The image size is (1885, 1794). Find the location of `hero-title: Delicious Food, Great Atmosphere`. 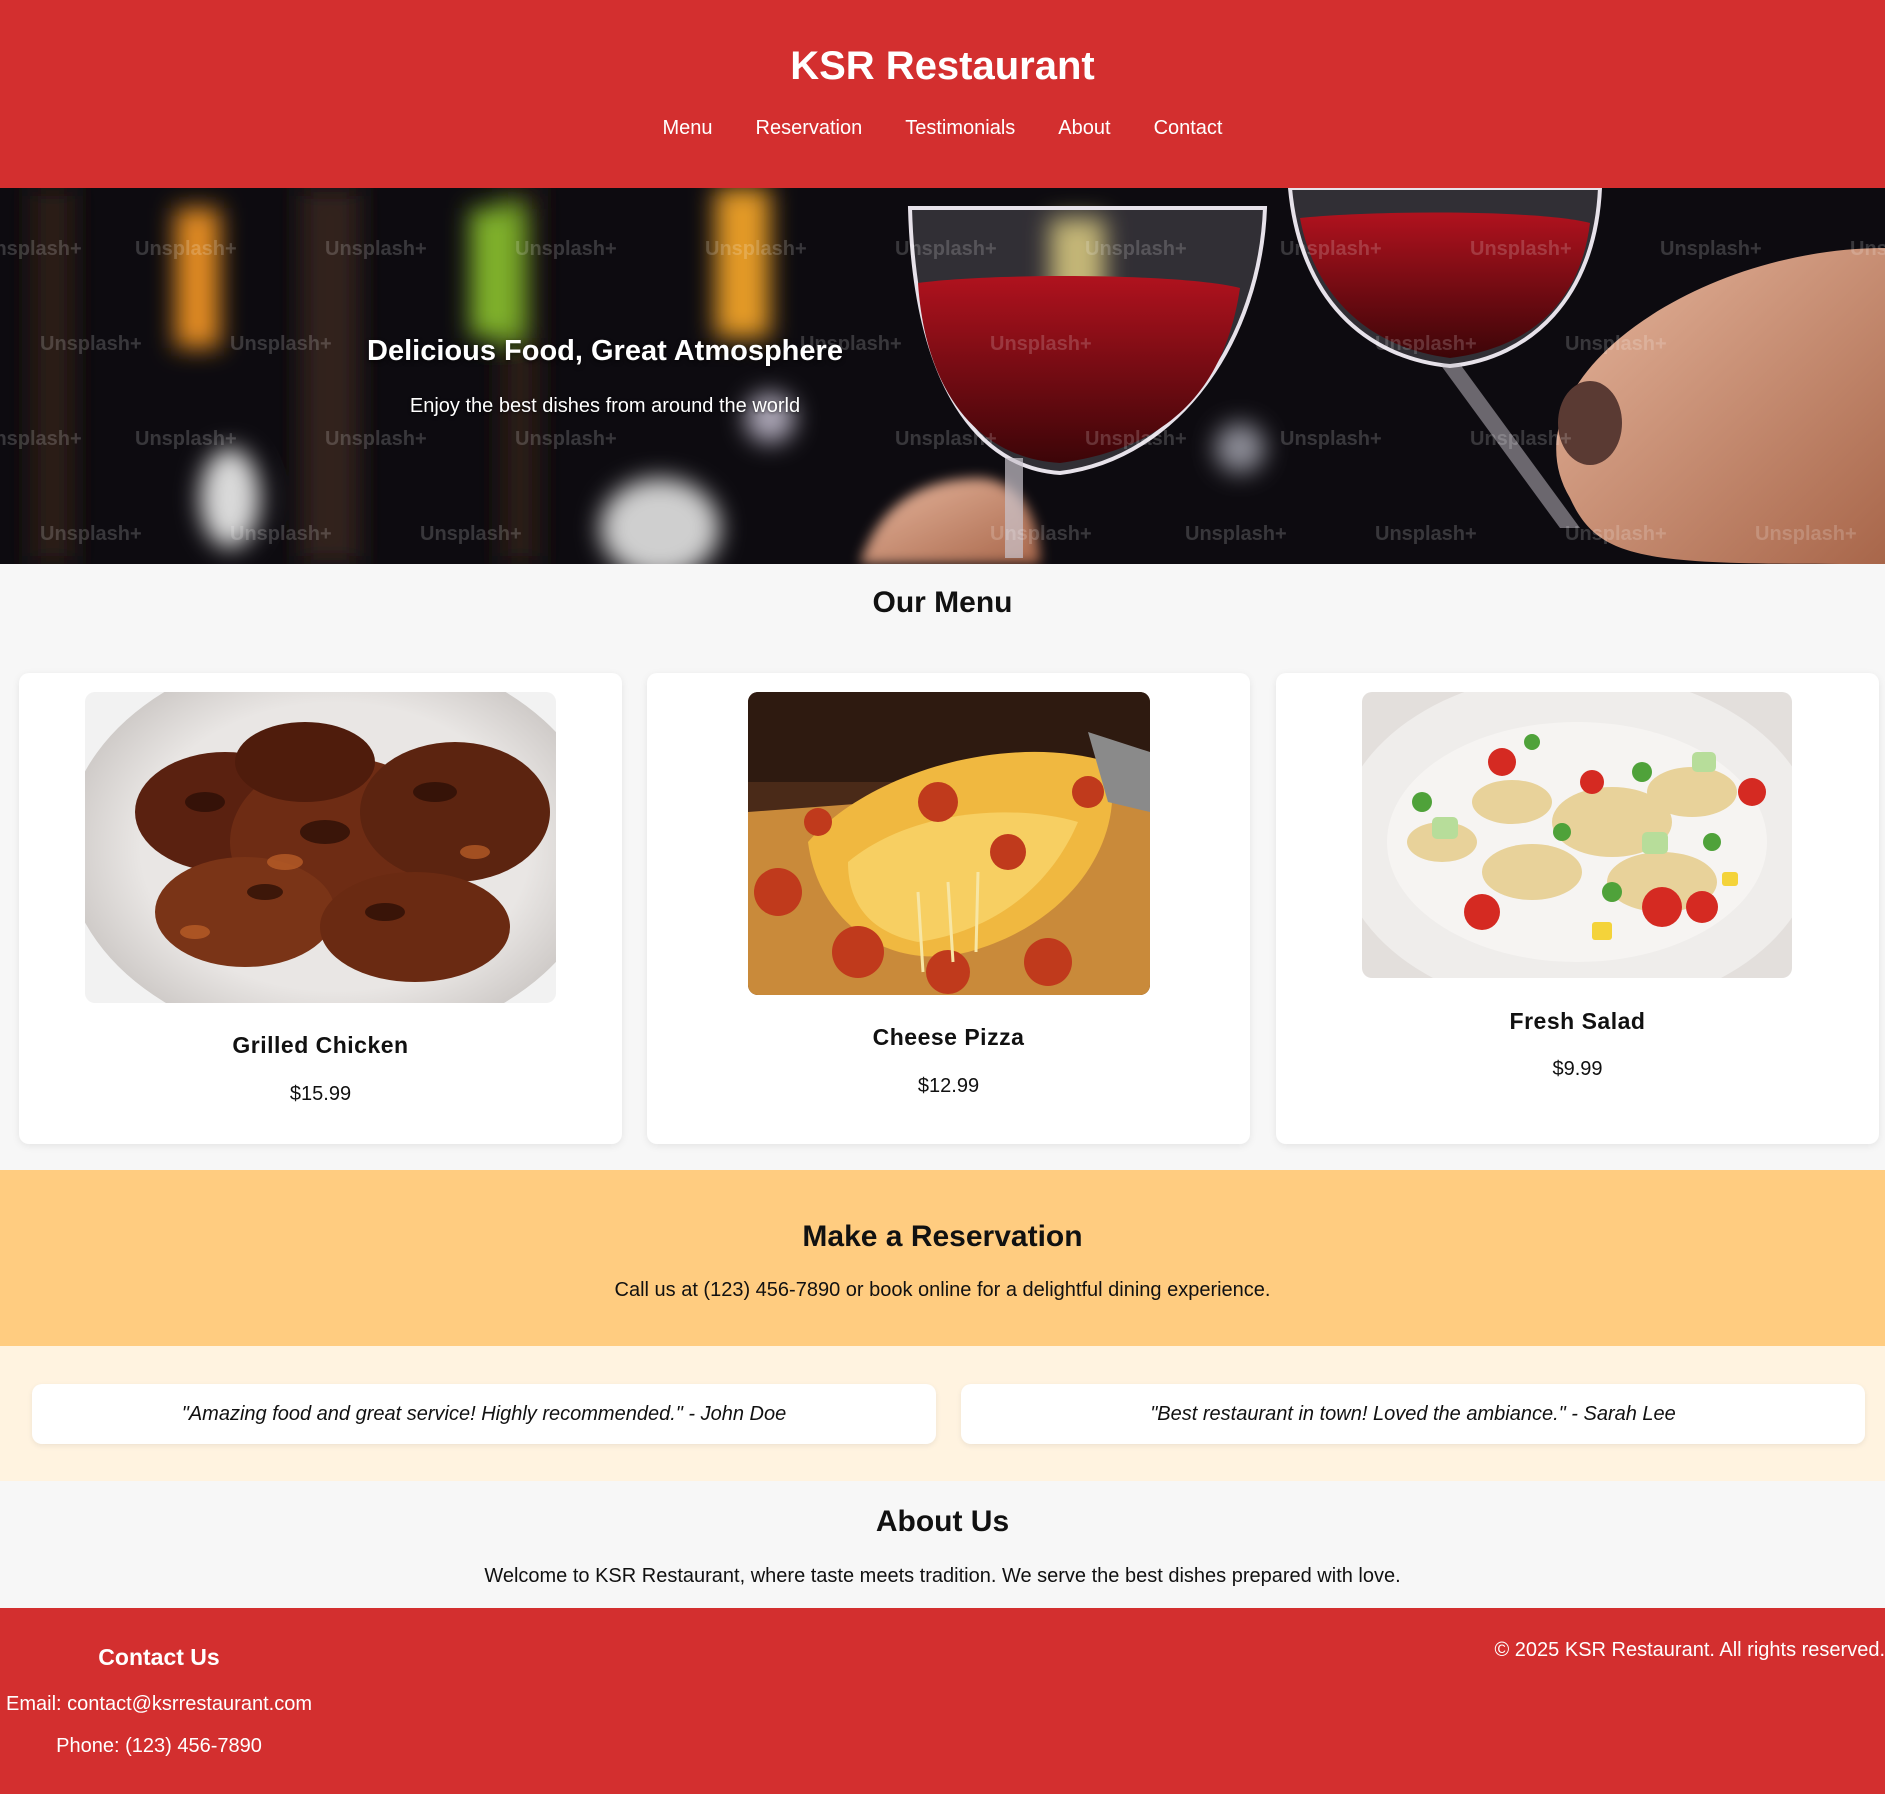

hero-title: Delicious Food, Great Atmosphere is located at coordinates (605, 351).